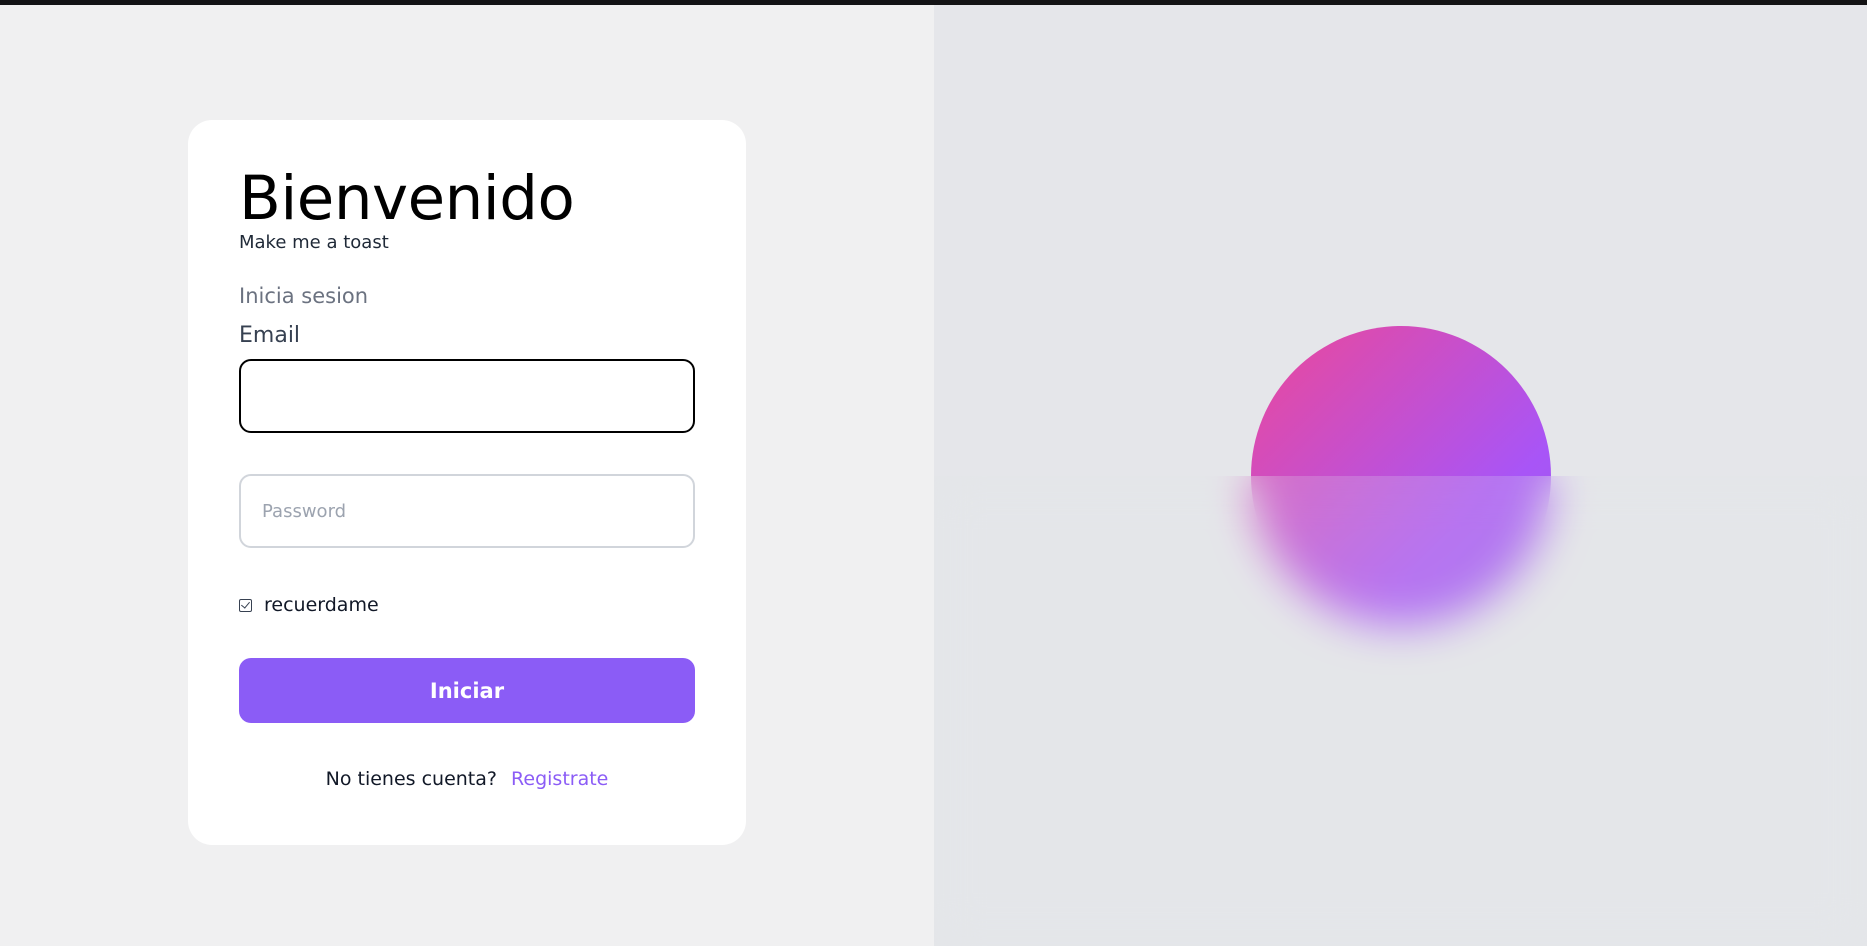  I want to click on remember-label: recuerdame, so click(321, 605).